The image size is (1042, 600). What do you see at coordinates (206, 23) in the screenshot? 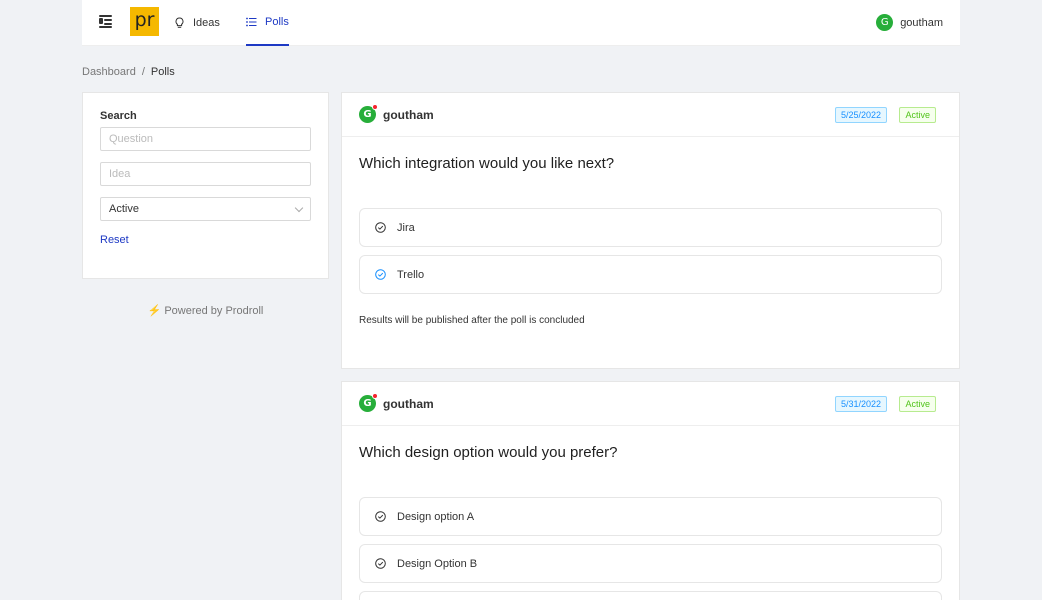
I see `nav-ideas-label: Ideas` at bounding box center [206, 23].